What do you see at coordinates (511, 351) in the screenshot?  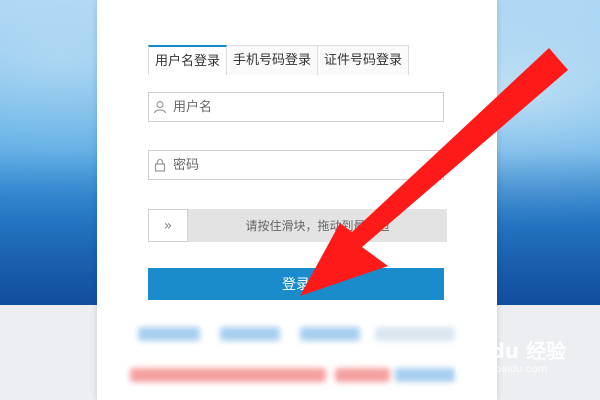 I see `watermark-brand: Baidu 经验` at bounding box center [511, 351].